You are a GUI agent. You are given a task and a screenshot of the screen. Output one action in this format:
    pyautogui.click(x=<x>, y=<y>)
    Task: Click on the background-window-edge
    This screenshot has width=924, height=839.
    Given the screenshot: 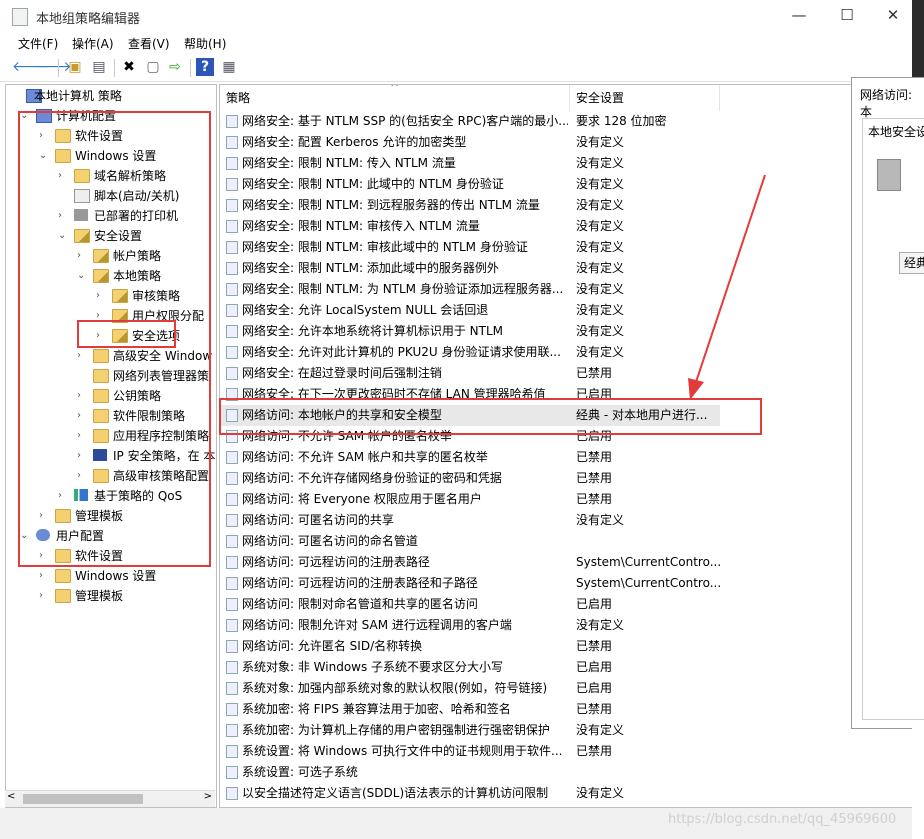 What is the action you would take?
    pyautogui.click(x=918, y=783)
    